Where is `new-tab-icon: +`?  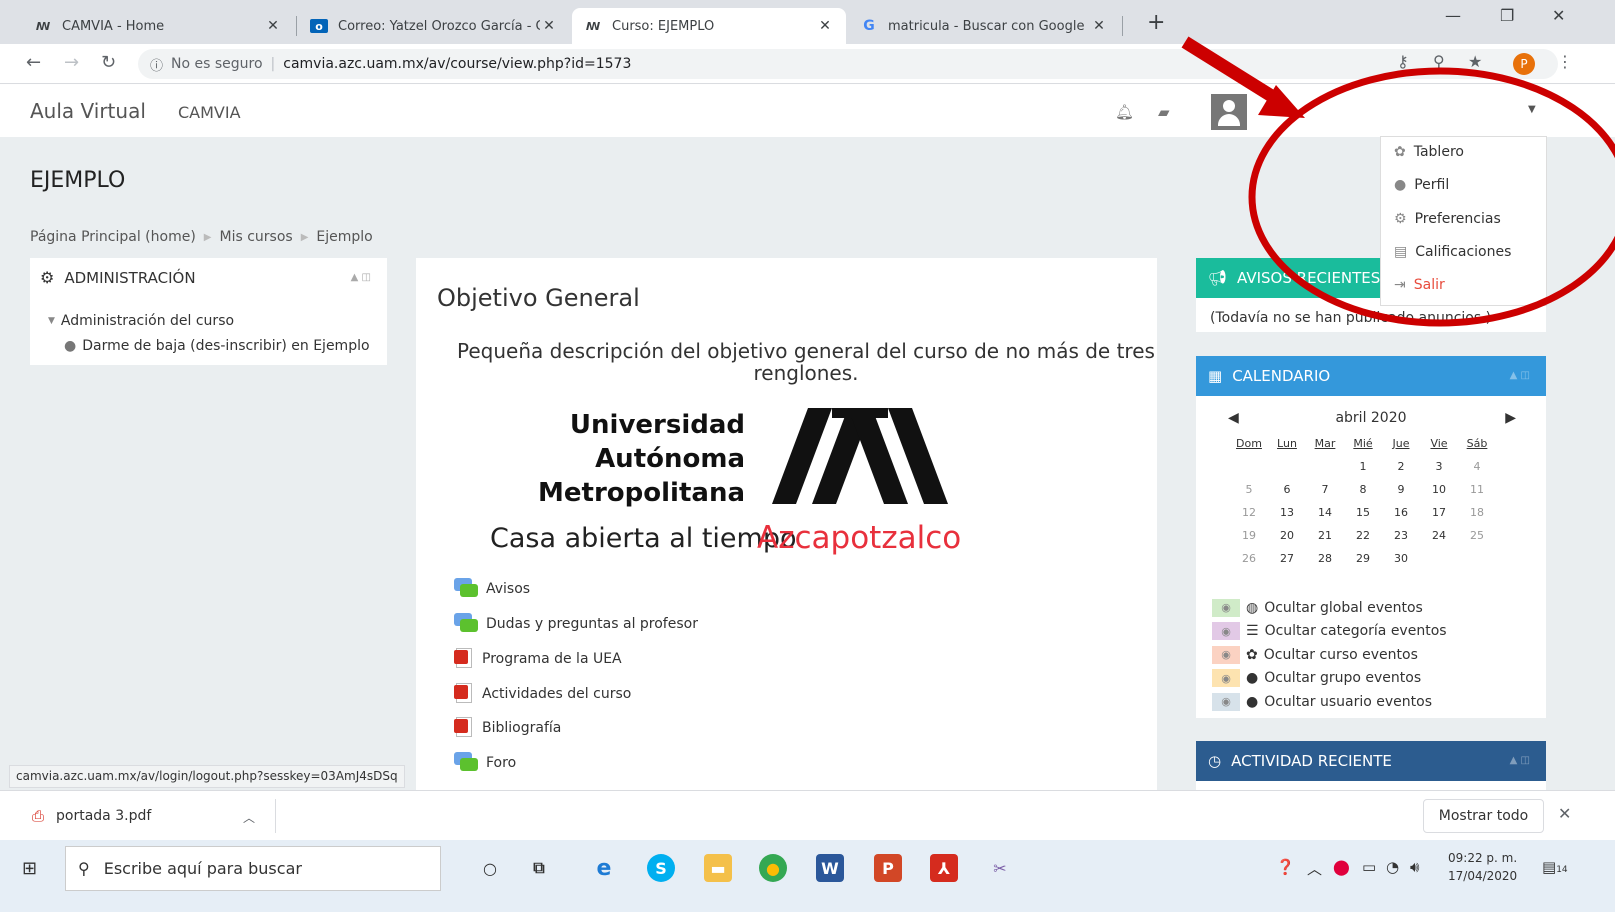 new-tab-icon: + is located at coordinates (1156, 22).